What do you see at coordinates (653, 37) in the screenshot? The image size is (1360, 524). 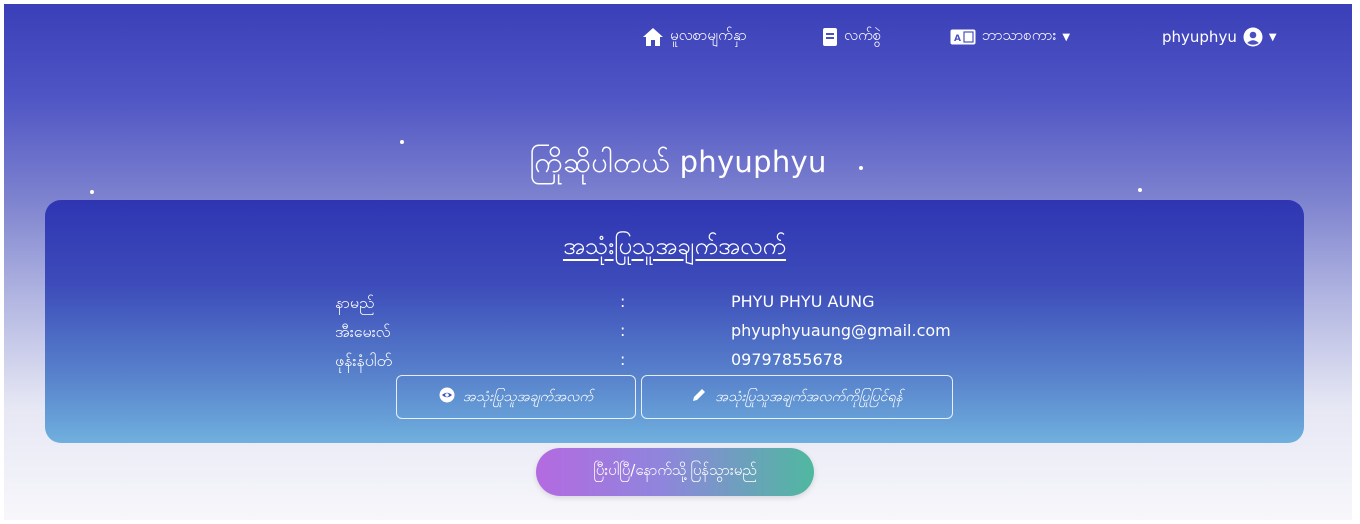 I see `home-icon` at bounding box center [653, 37].